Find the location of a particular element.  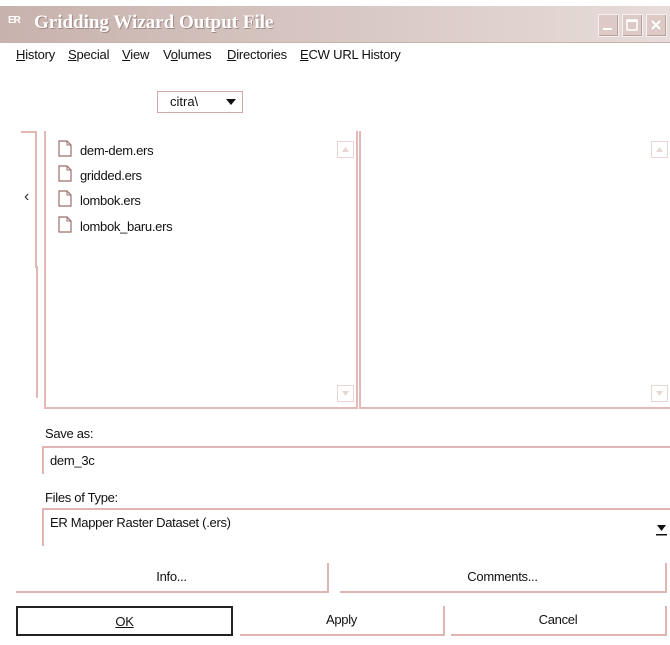

close-button is located at coordinates (656, 25).